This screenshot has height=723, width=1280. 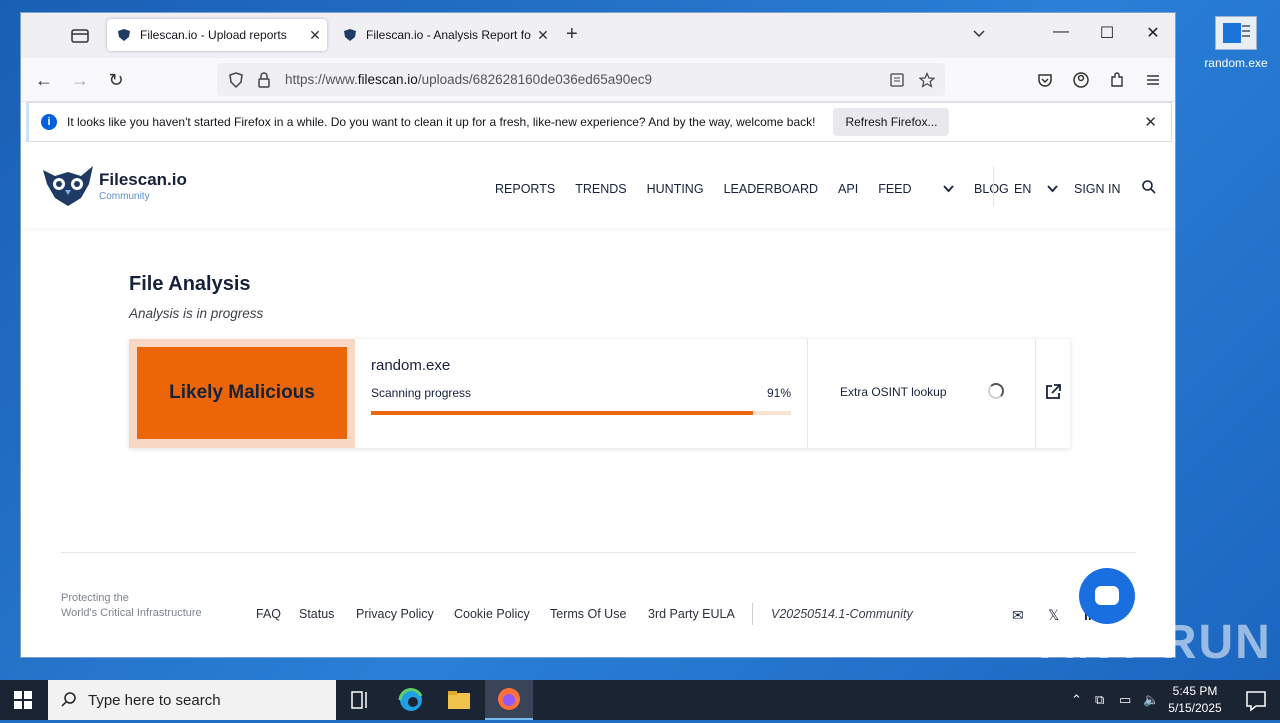 I want to click on minimize-icon: —, so click(x=1061, y=32).